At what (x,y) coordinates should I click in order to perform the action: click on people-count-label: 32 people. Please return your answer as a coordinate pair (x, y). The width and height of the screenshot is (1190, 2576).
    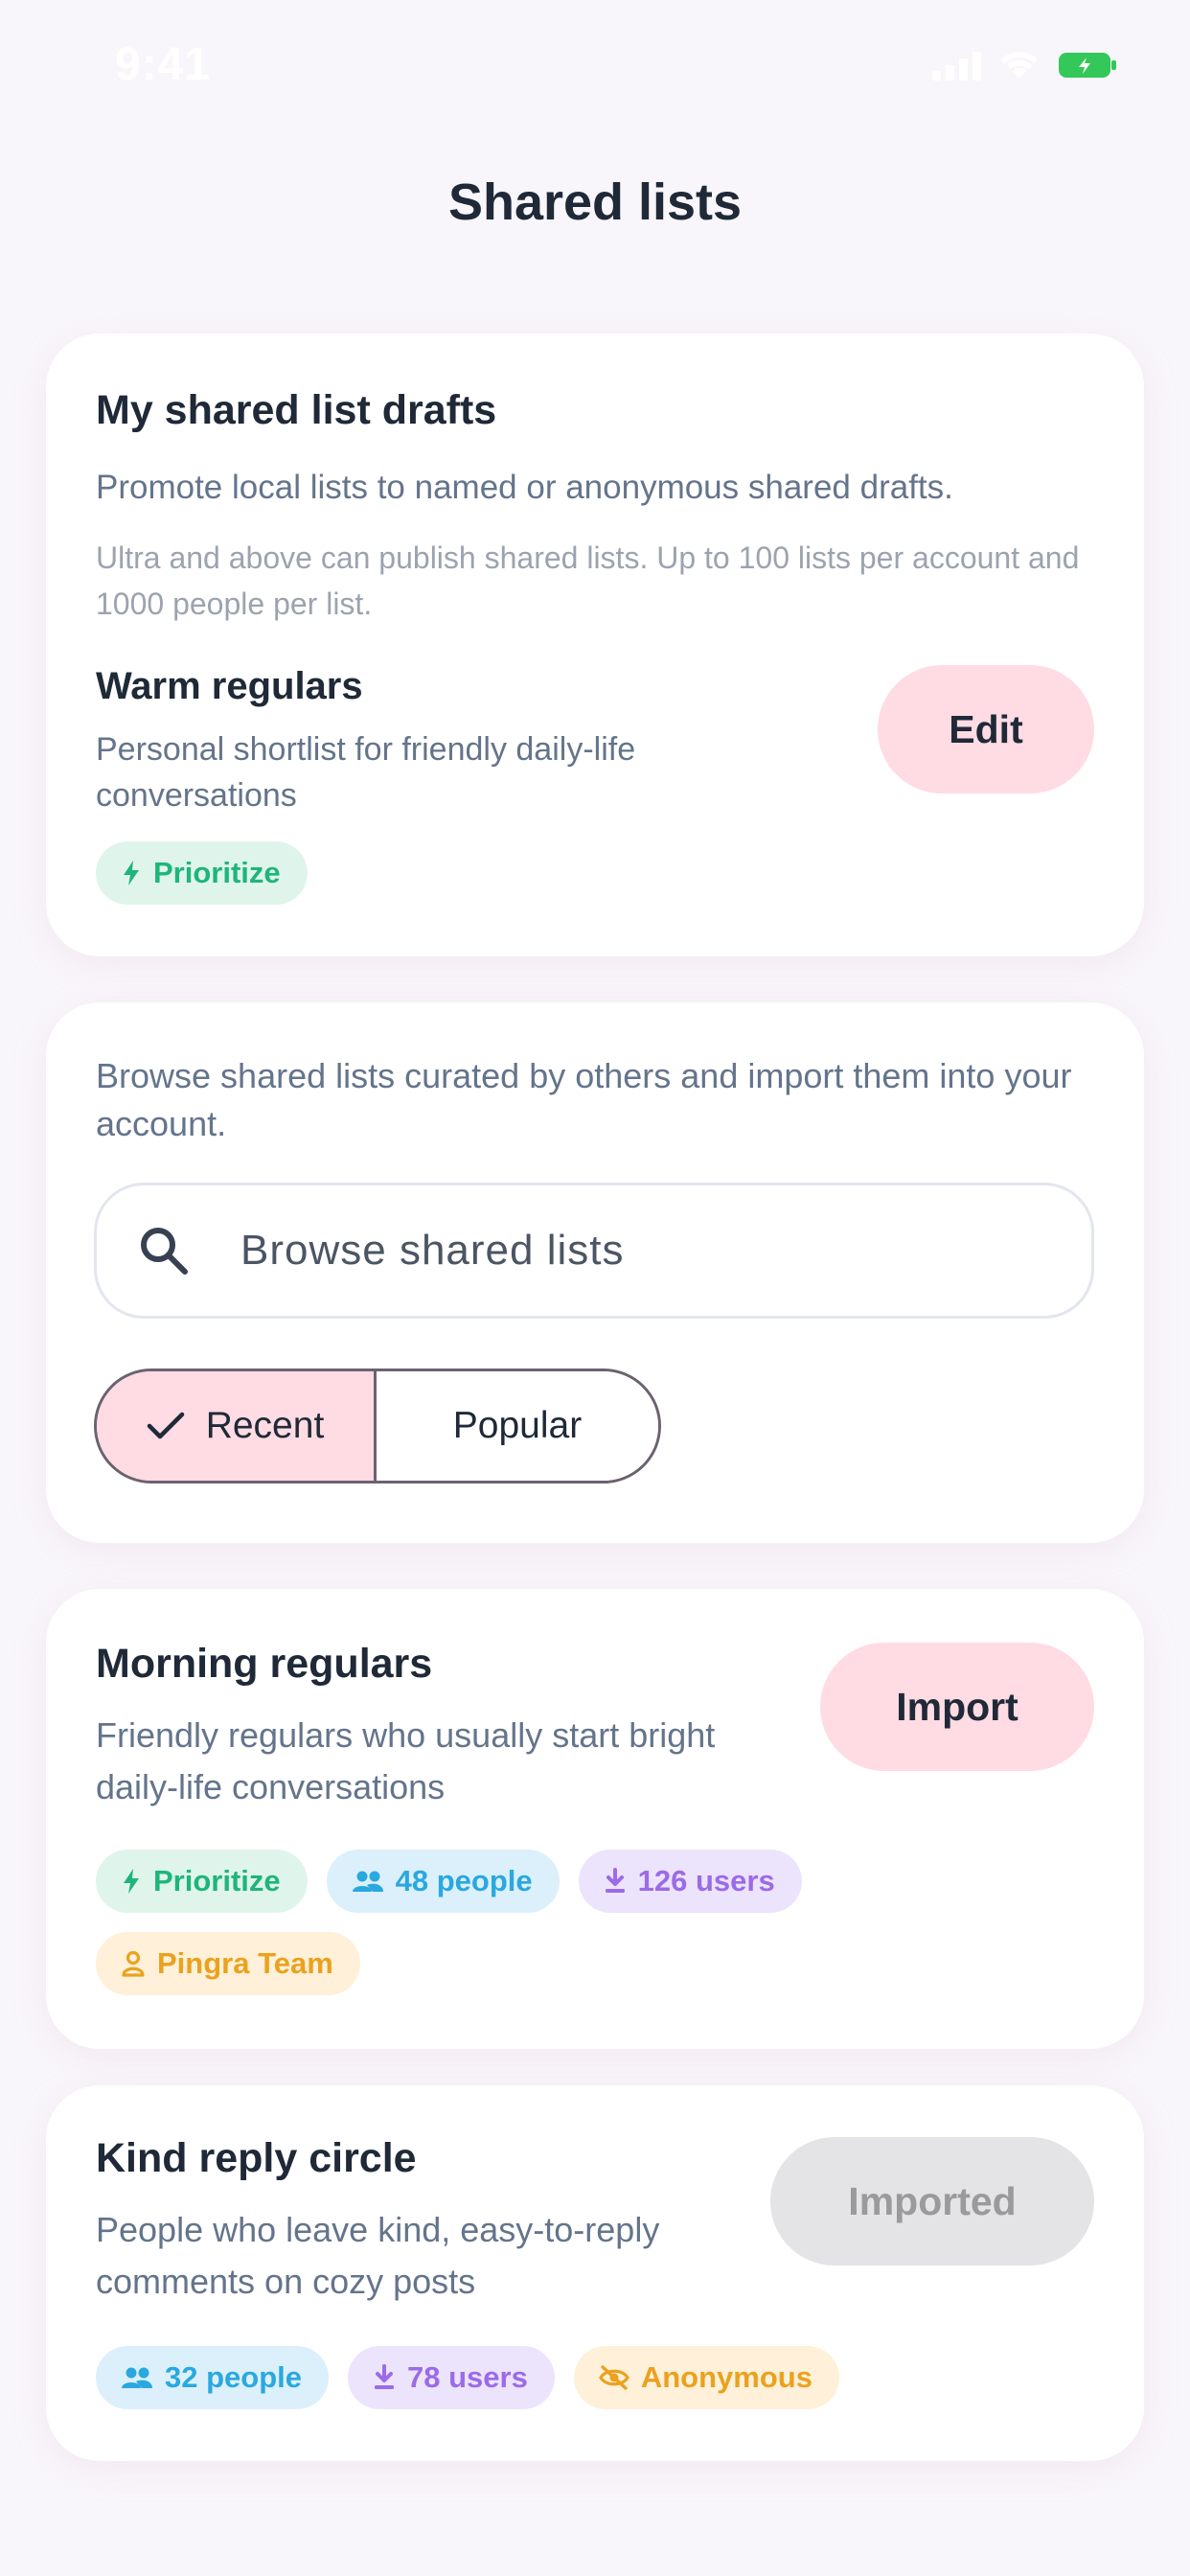
    Looking at the image, I should click on (234, 2377).